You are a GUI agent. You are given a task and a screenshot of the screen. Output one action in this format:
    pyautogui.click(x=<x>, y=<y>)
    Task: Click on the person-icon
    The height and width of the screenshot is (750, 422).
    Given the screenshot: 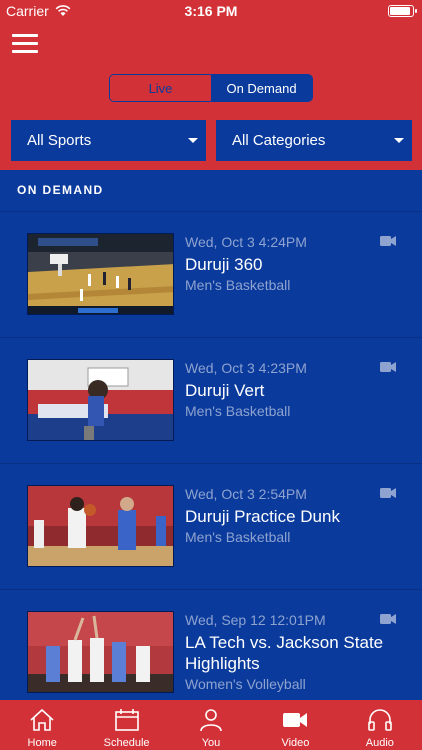 What is the action you would take?
    pyautogui.click(x=211, y=720)
    